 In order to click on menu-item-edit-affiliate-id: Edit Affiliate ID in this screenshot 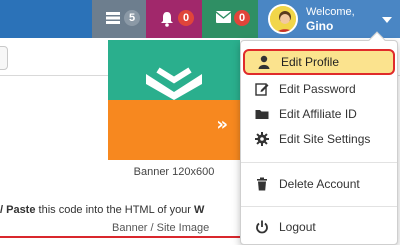, I will do `click(319, 114)`.